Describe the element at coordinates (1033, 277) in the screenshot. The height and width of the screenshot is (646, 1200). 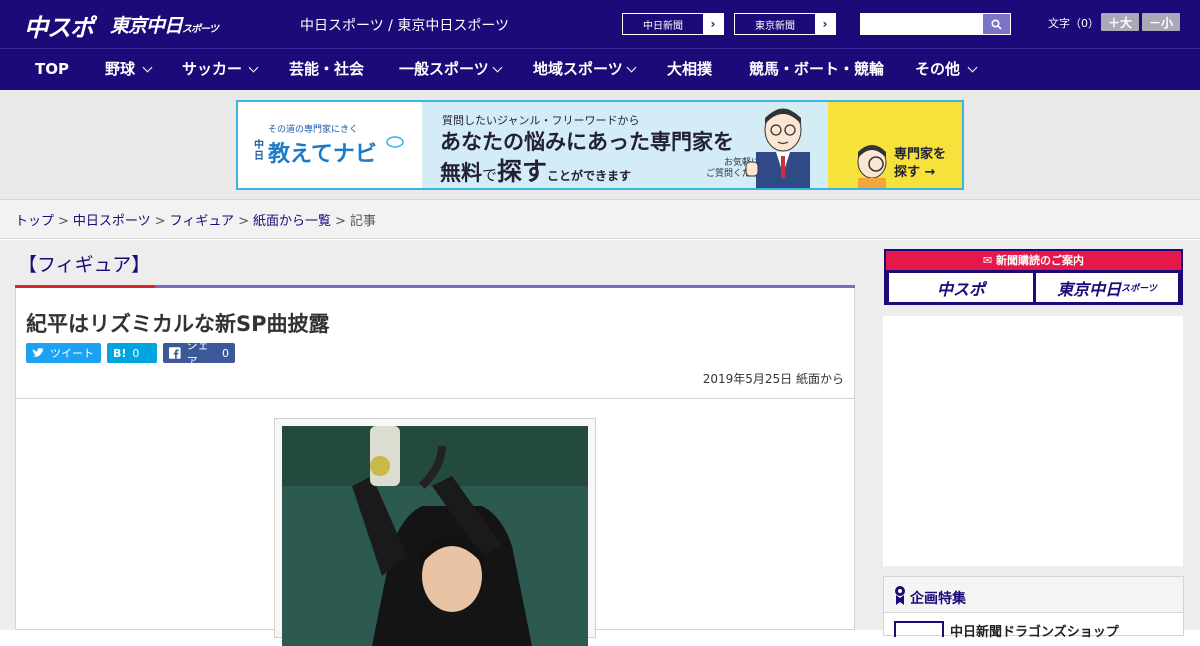
I see `subscription-box: ✉ 新聞購読のご案内 中スポ 東京中日 スポーツ` at that location.